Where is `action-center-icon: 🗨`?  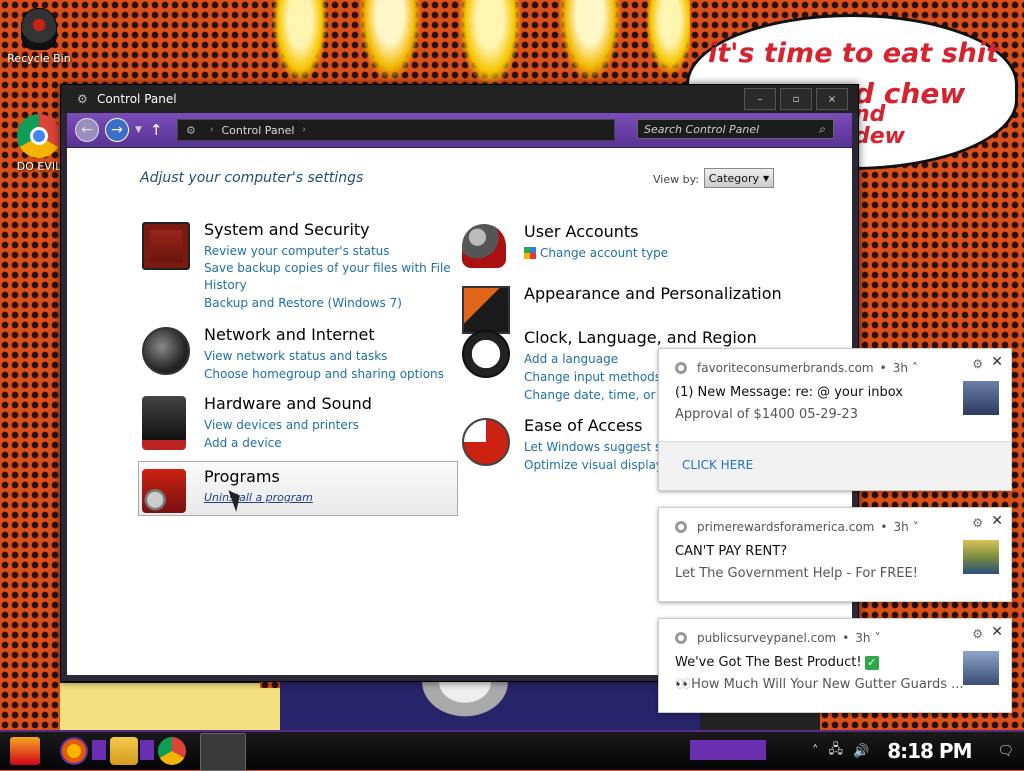
action-center-icon: 🗨 is located at coordinates (1005, 751).